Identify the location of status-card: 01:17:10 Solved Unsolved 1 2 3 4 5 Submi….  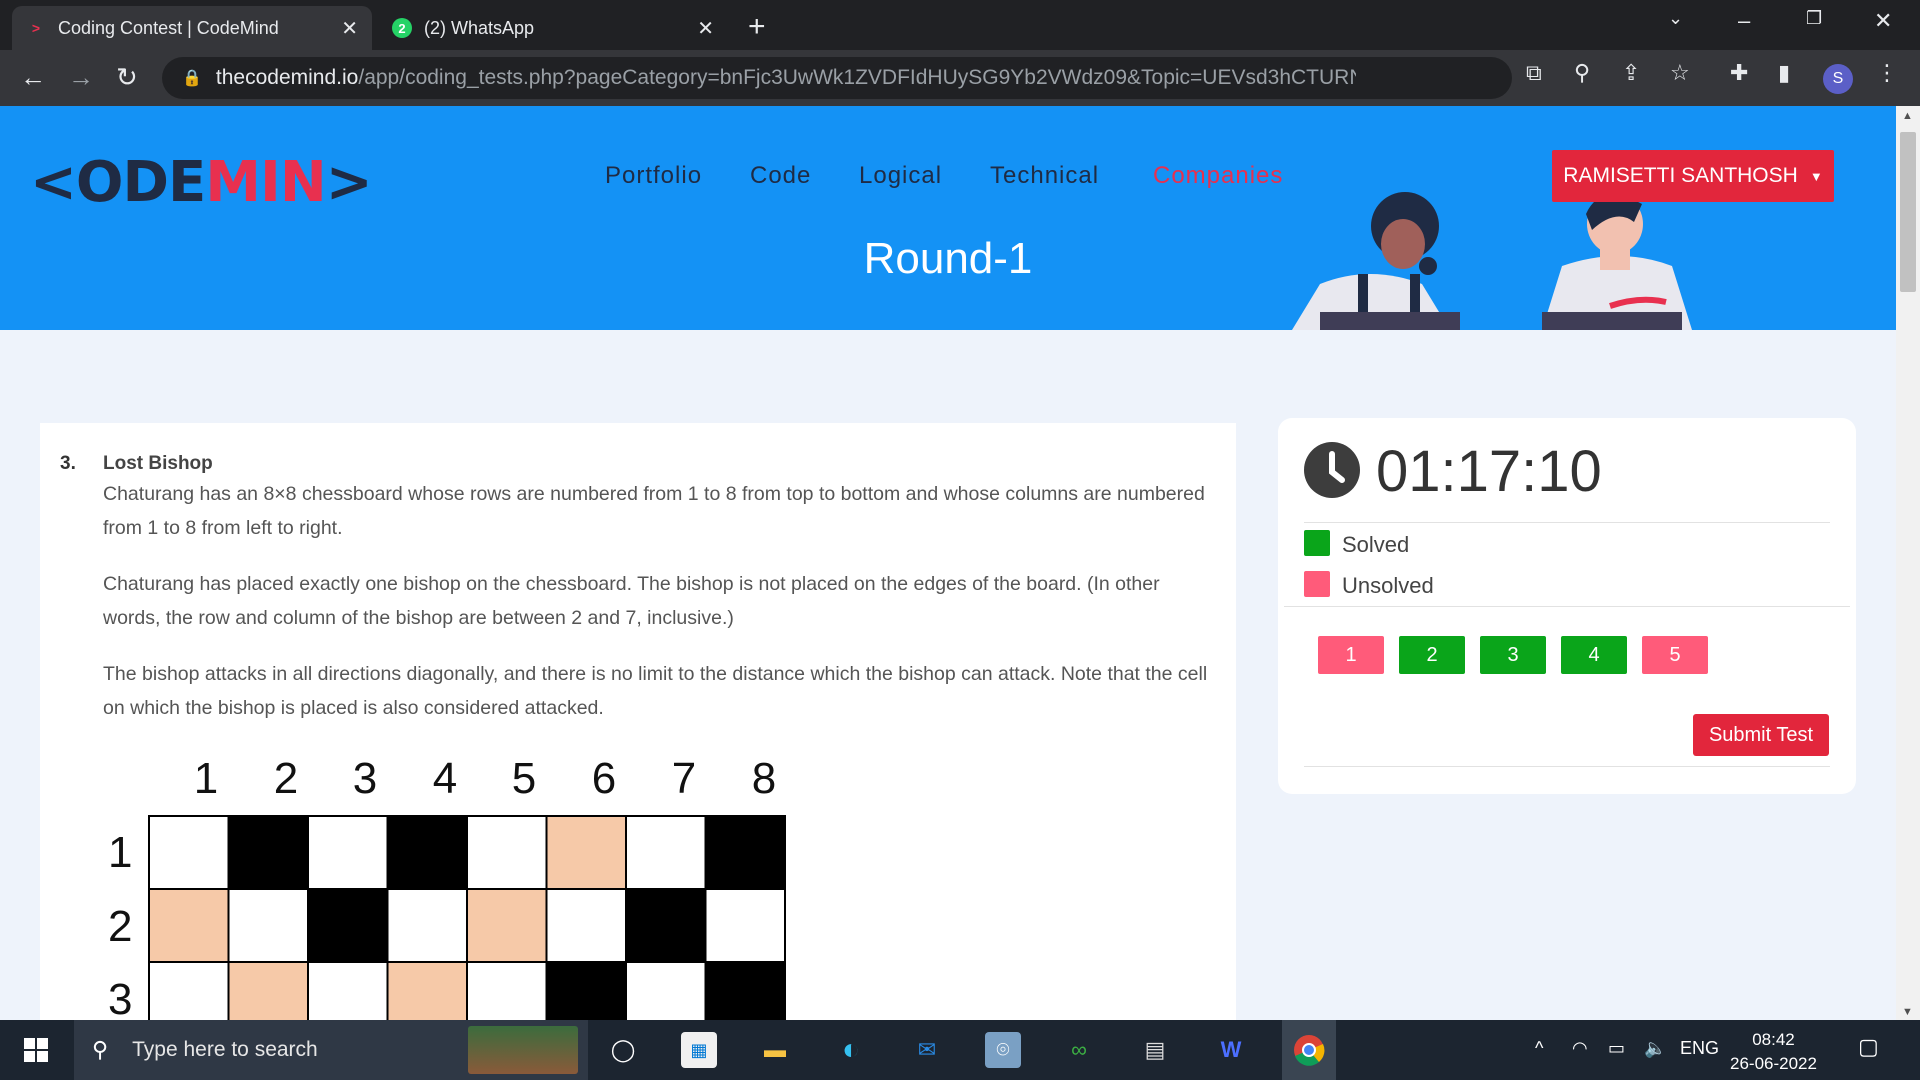
(1567, 606).